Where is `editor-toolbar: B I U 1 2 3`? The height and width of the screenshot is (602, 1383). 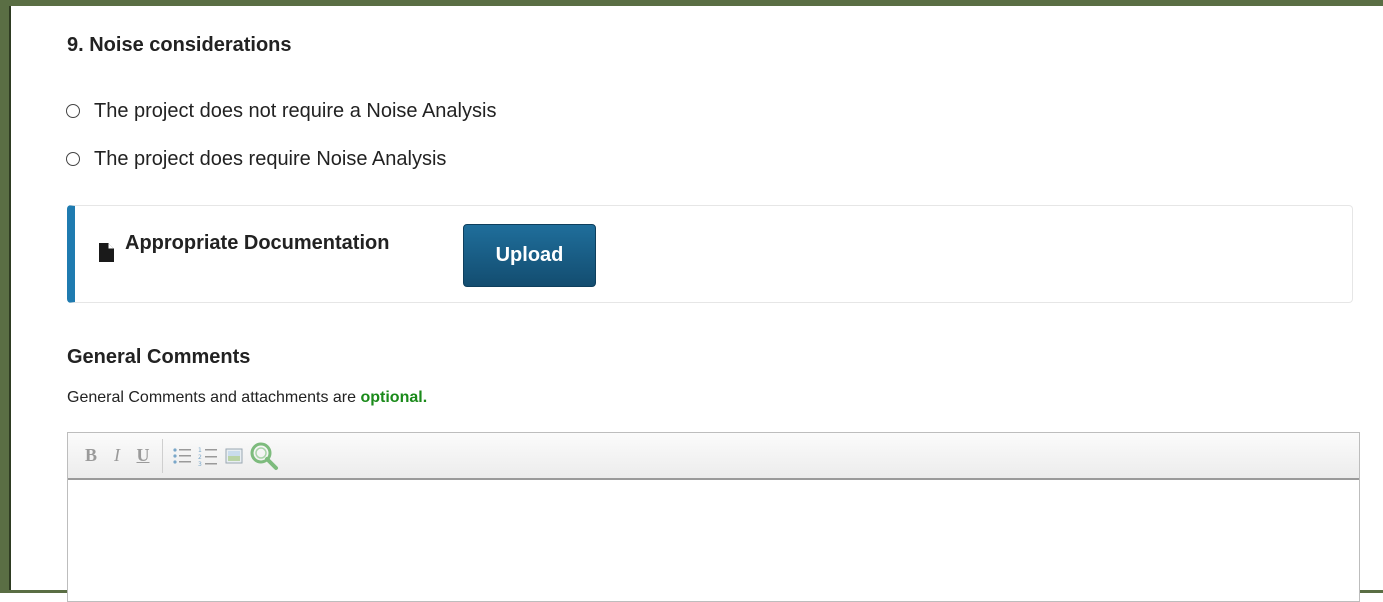 editor-toolbar: B I U 1 2 3 is located at coordinates (713, 456).